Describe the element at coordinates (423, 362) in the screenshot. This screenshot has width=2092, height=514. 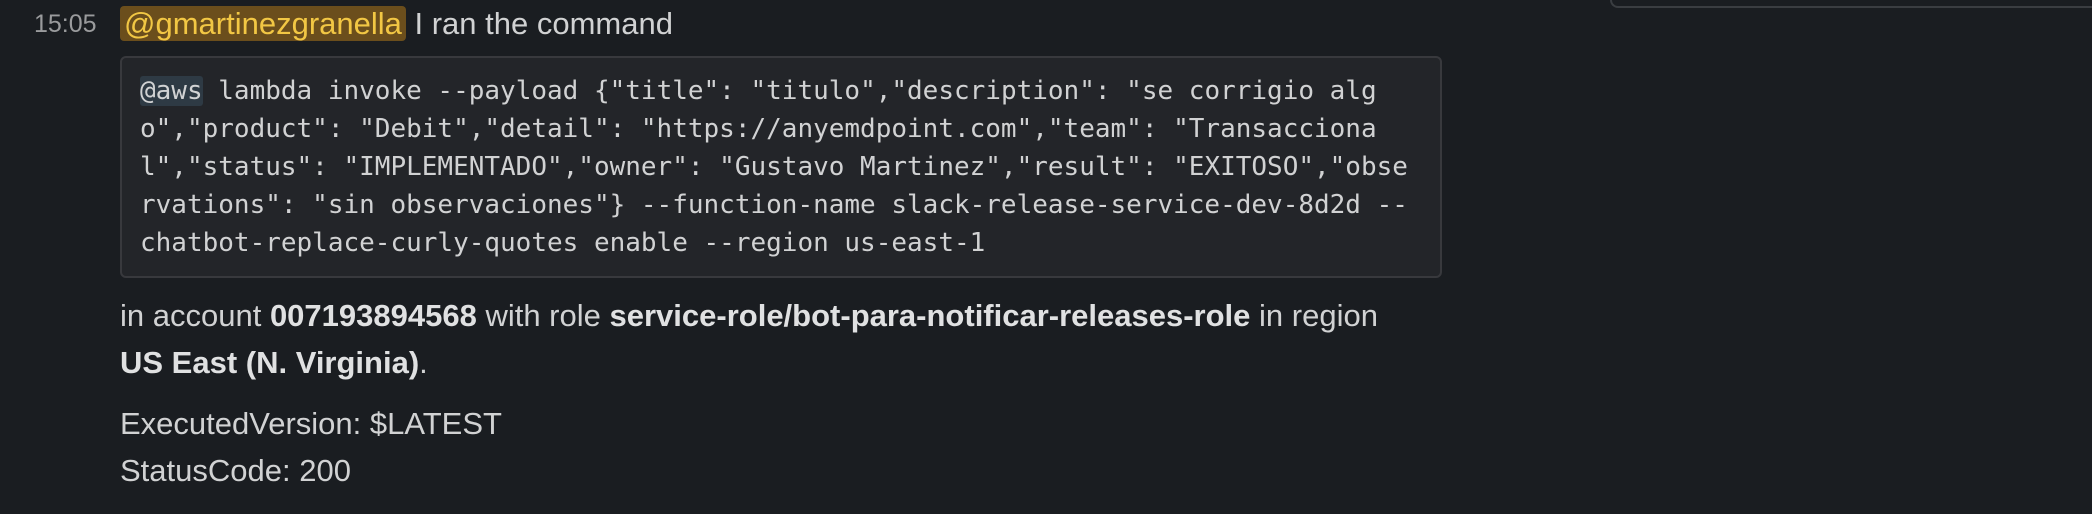
I see `result-part4: .` at that location.